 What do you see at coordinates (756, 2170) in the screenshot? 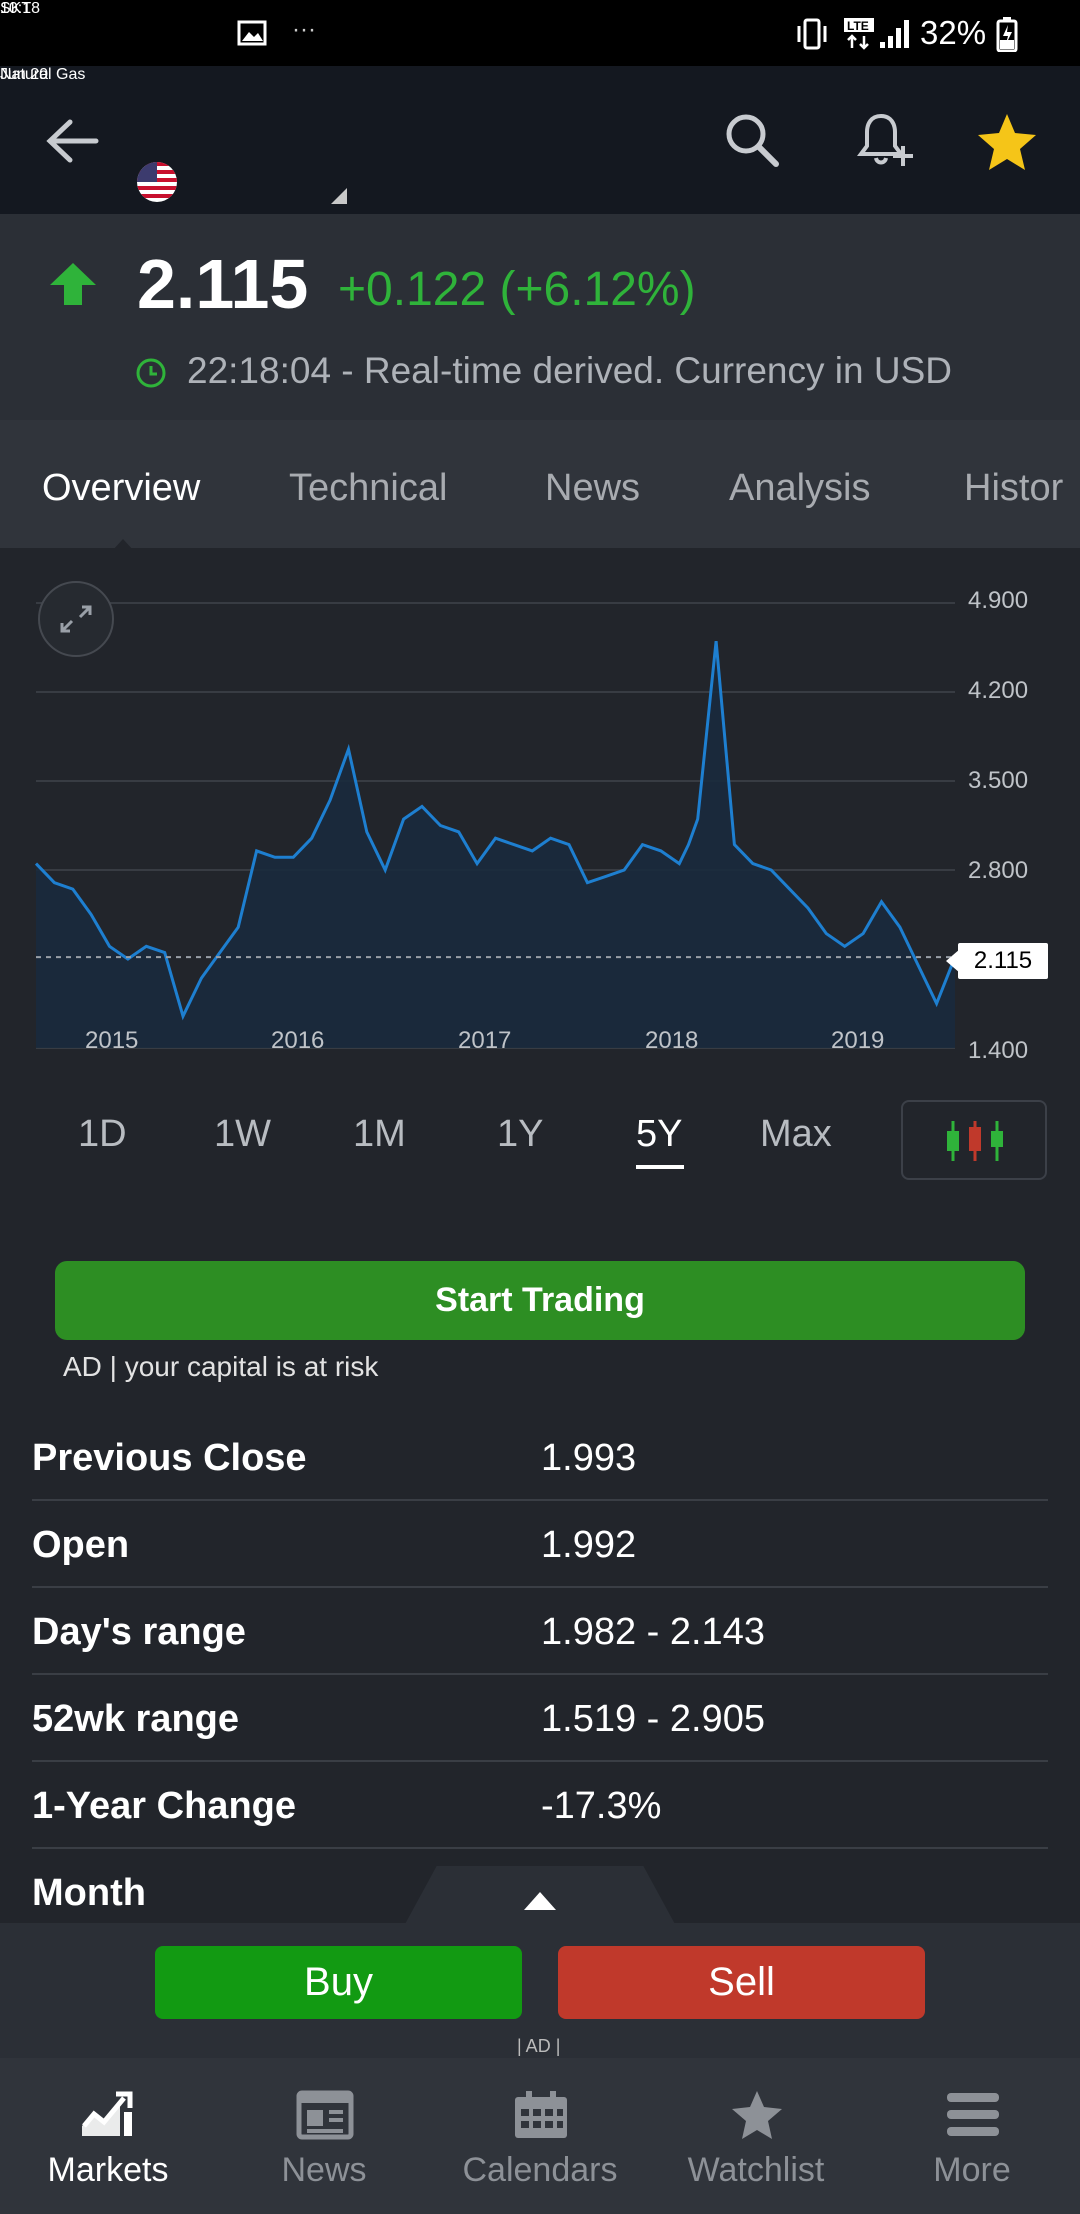
I see `nav-label-watchlist: Watchlist` at bounding box center [756, 2170].